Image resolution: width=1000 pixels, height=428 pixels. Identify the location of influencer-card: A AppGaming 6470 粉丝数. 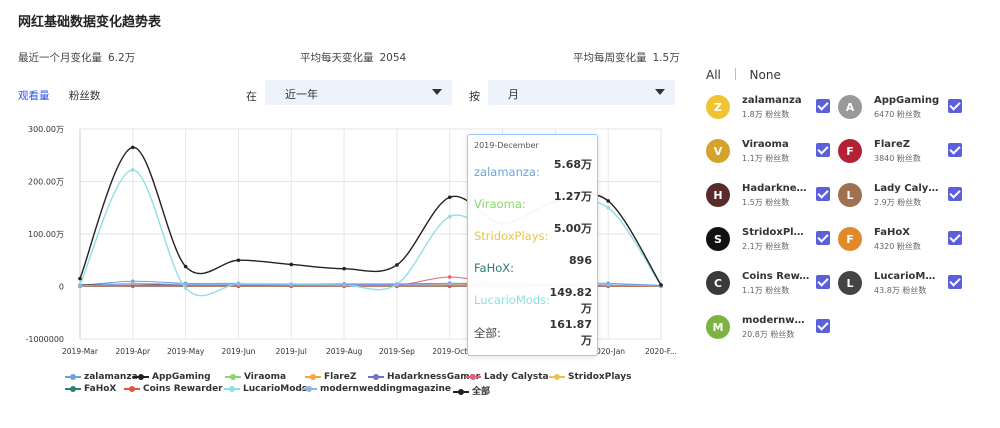
(908, 108).